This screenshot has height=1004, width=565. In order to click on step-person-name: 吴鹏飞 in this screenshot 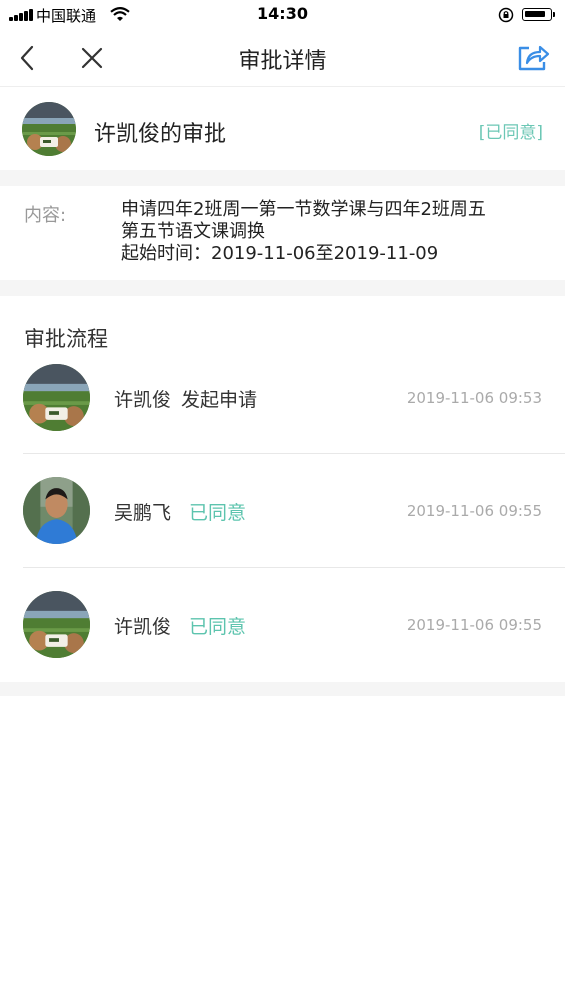, I will do `click(143, 513)`.